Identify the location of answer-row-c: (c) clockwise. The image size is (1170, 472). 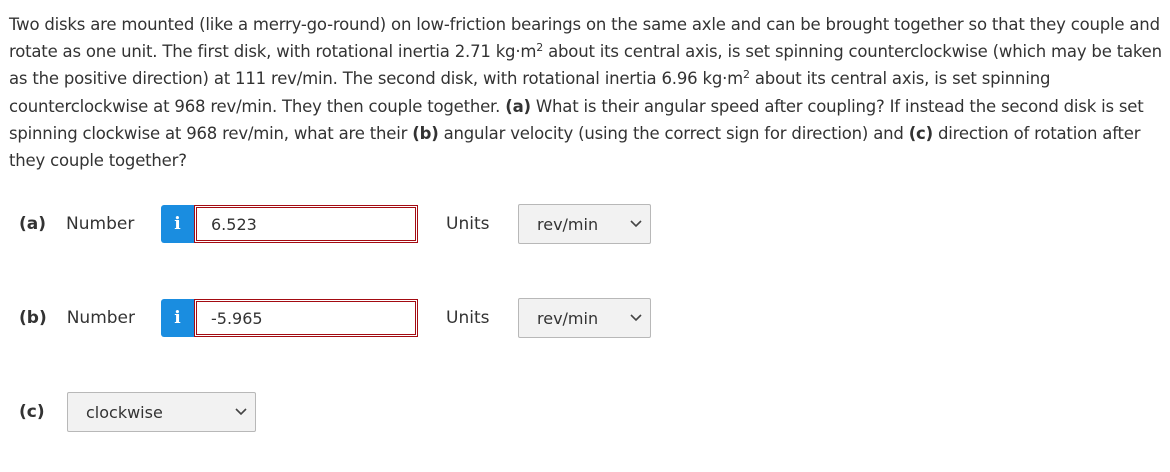
(585, 412).